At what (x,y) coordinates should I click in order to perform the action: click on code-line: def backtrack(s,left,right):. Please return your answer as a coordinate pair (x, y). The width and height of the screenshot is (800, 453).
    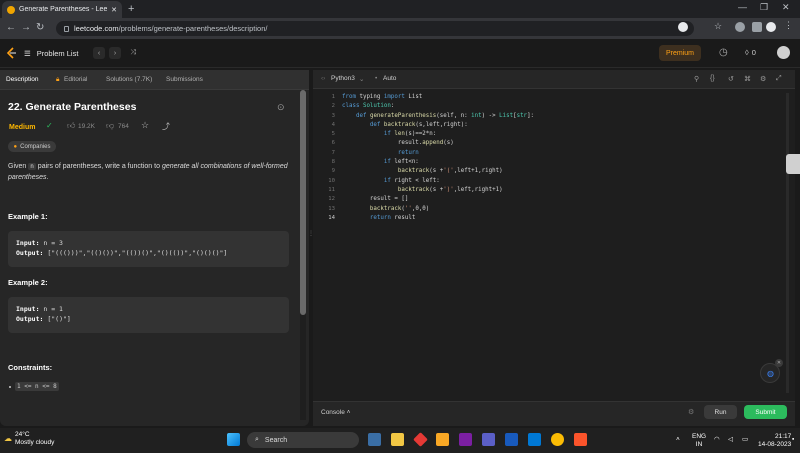
    Looking at the image, I should click on (418, 124).